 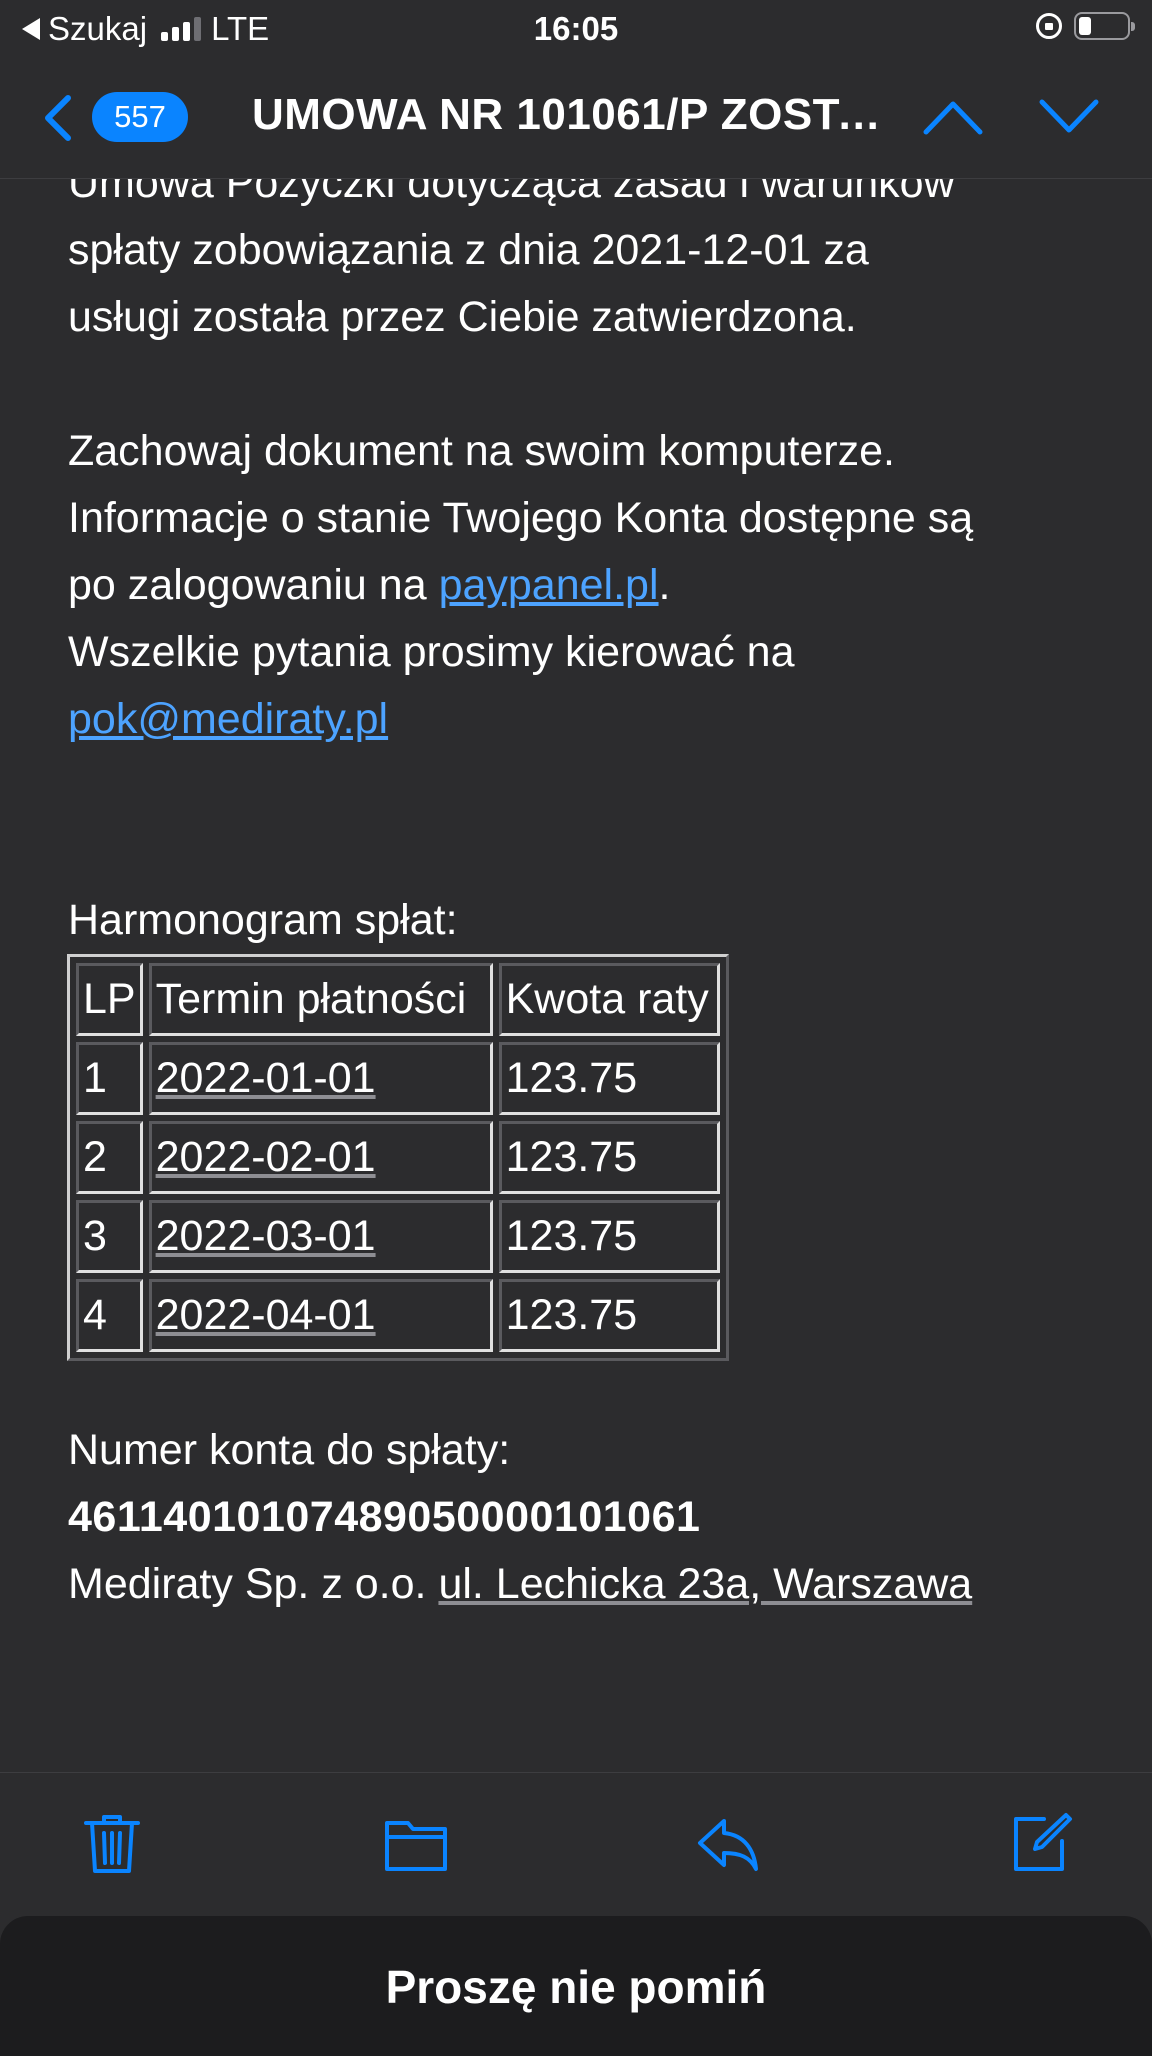 I want to click on status-bar: Szukaj LTE 16:05, so click(x=576, y=29).